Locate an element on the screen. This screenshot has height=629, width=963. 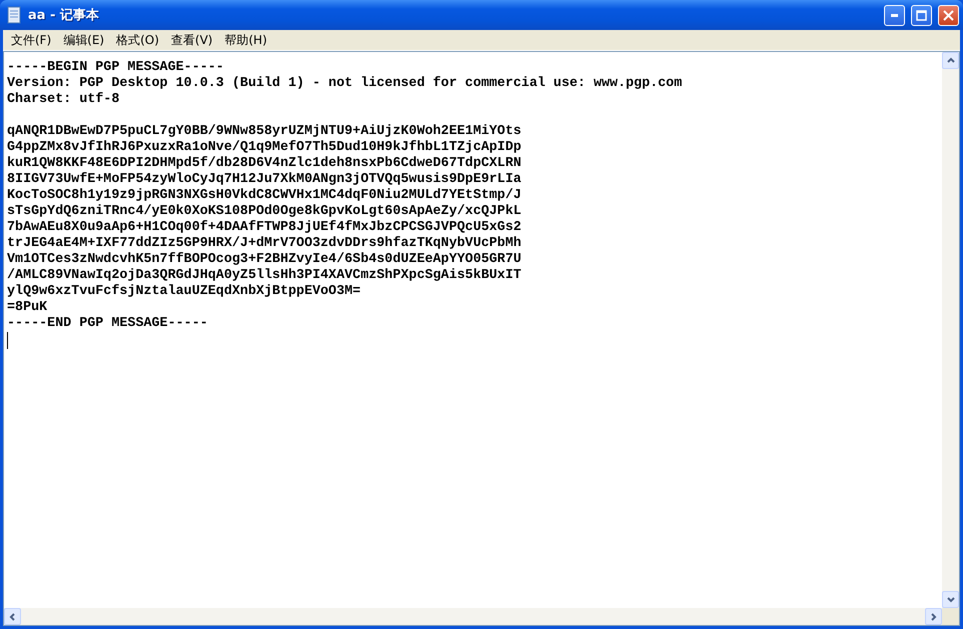
window-title: aa - 记事本 is located at coordinates (64, 15).